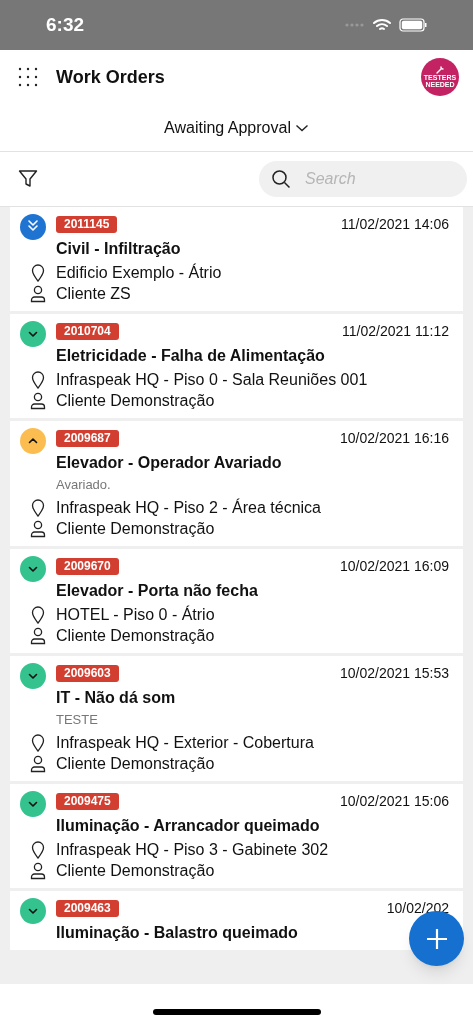 Image resolution: width=473 pixels, height=1024 pixels. Describe the element at coordinates (394, 566) in the screenshot. I see `order-date: 10/02/2021 16:09` at that location.